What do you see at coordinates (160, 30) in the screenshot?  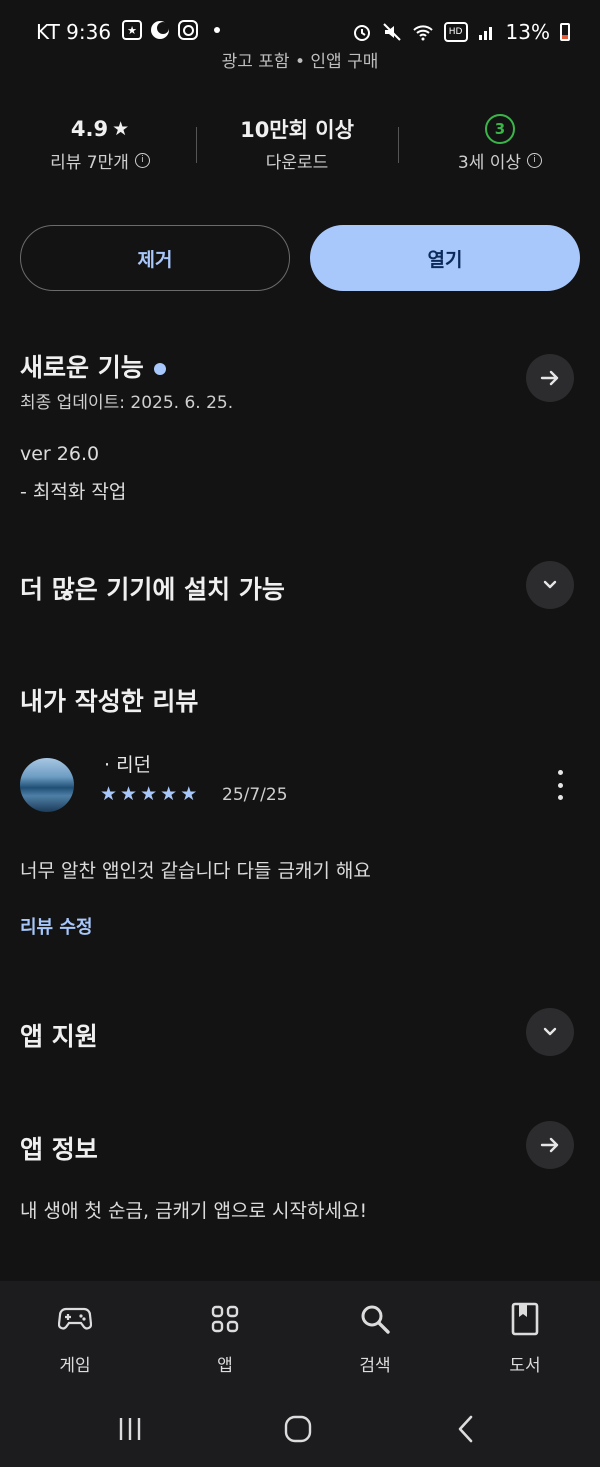 I see `moon-icon` at bounding box center [160, 30].